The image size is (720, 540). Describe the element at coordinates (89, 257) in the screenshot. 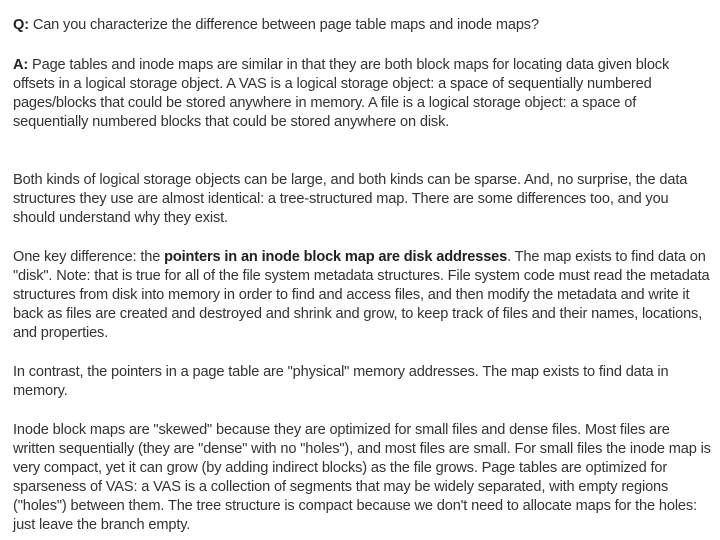

I see `answer-text-3-before: One key difference: the` at that location.